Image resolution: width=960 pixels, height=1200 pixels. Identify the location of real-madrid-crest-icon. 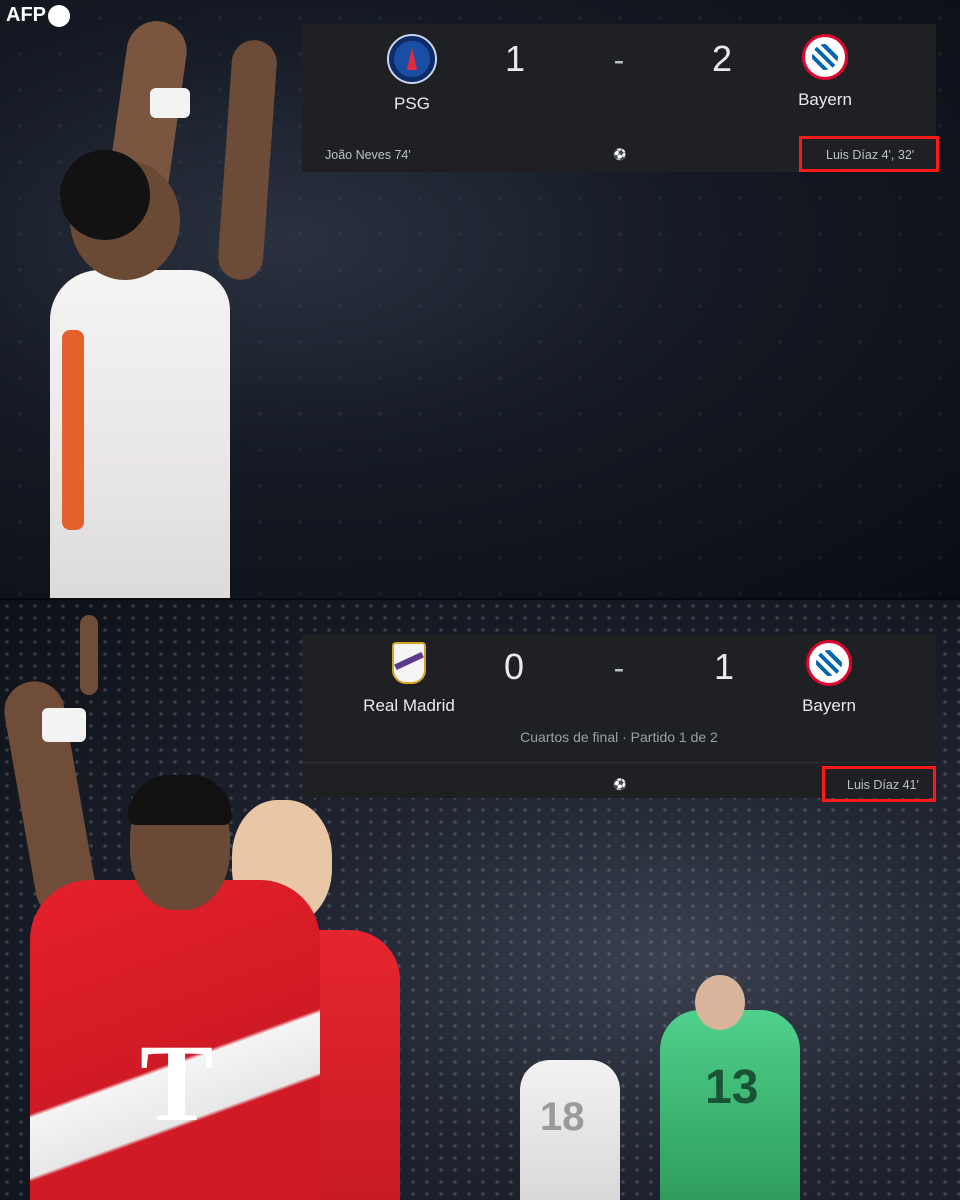
(409, 663).